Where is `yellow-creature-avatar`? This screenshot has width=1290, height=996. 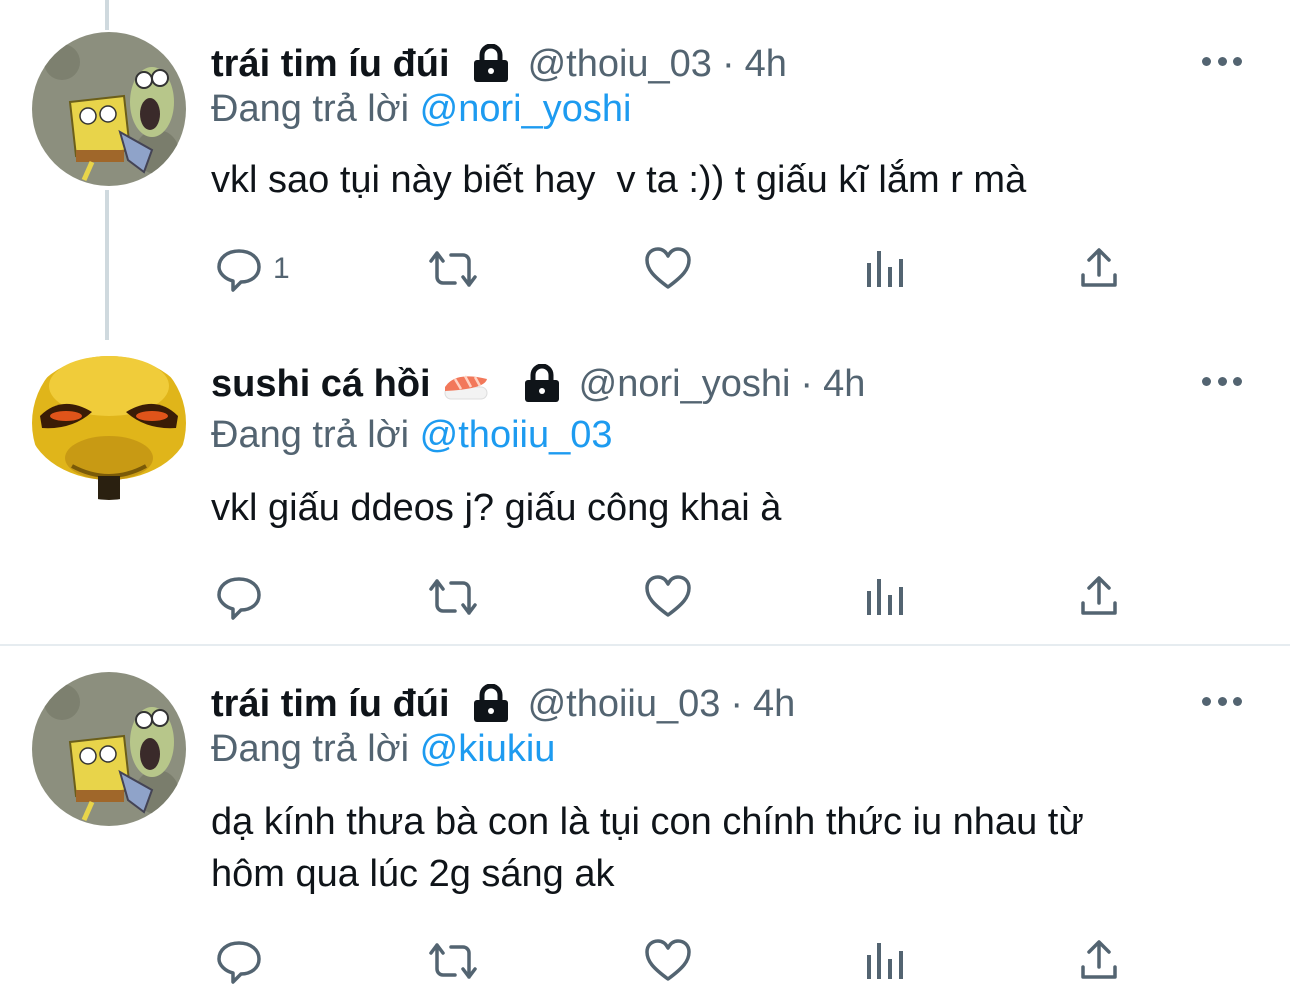
yellow-creature-avatar is located at coordinates (109, 423).